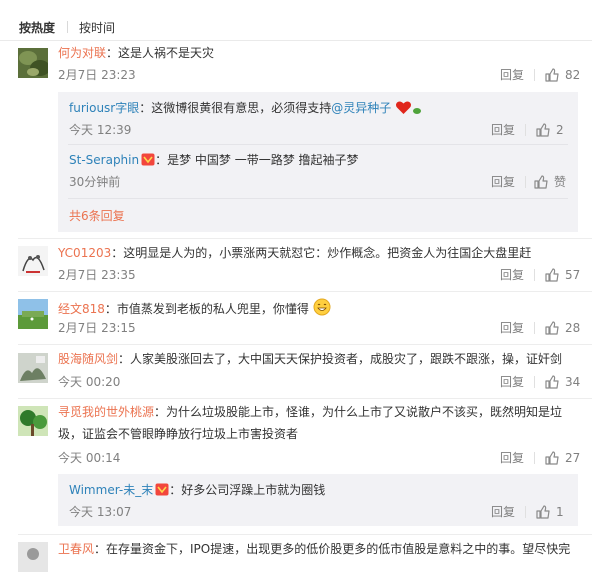  What do you see at coordinates (37, 27) in the screenshot?
I see `tab-sort-hot: 按热度` at bounding box center [37, 27].